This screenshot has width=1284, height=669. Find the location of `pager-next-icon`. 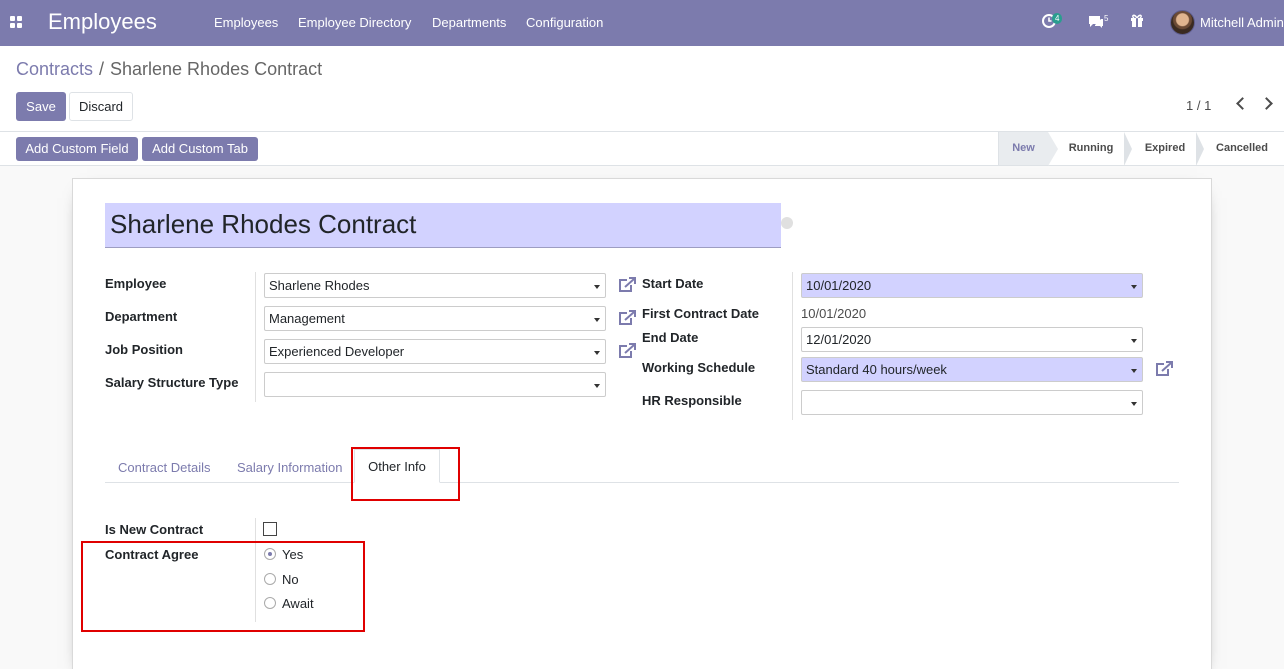

pager-next-icon is located at coordinates (1266, 103).